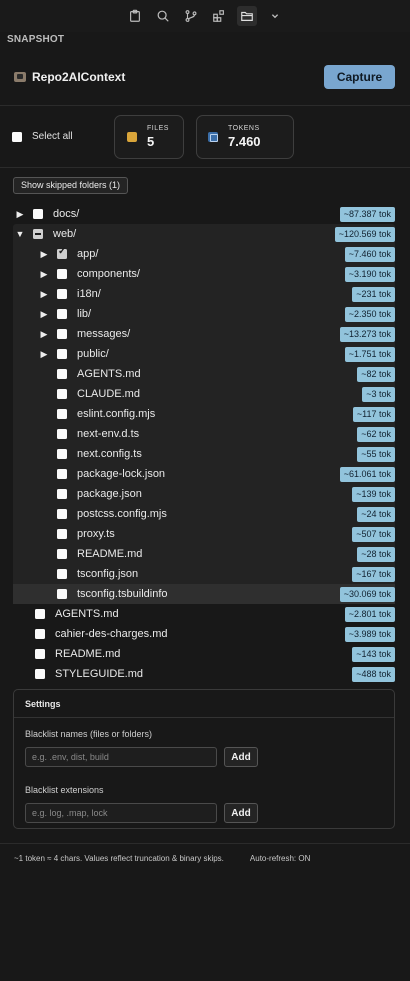 The image size is (410, 981). I want to click on token-badge: ~61.061 tok, so click(367, 474).